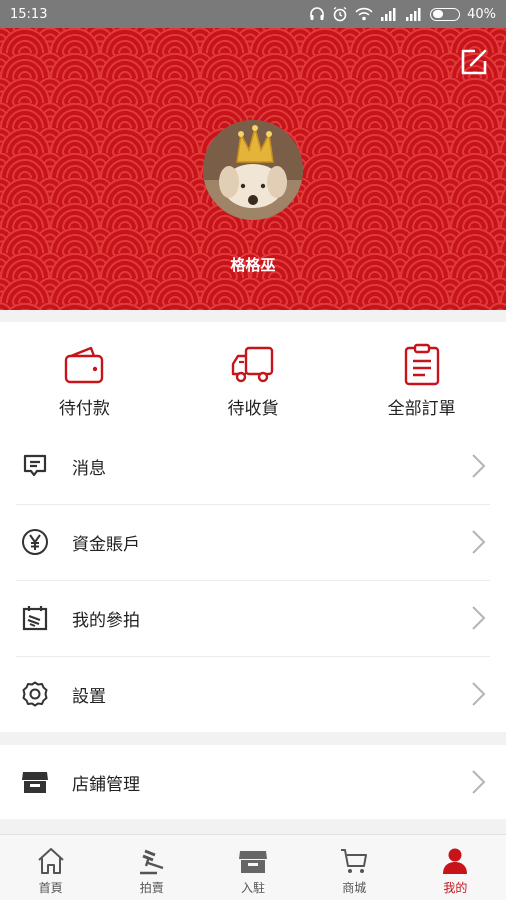 Image resolution: width=506 pixels, height=900 pixels. I want to click on avatar, so click(253, 170).